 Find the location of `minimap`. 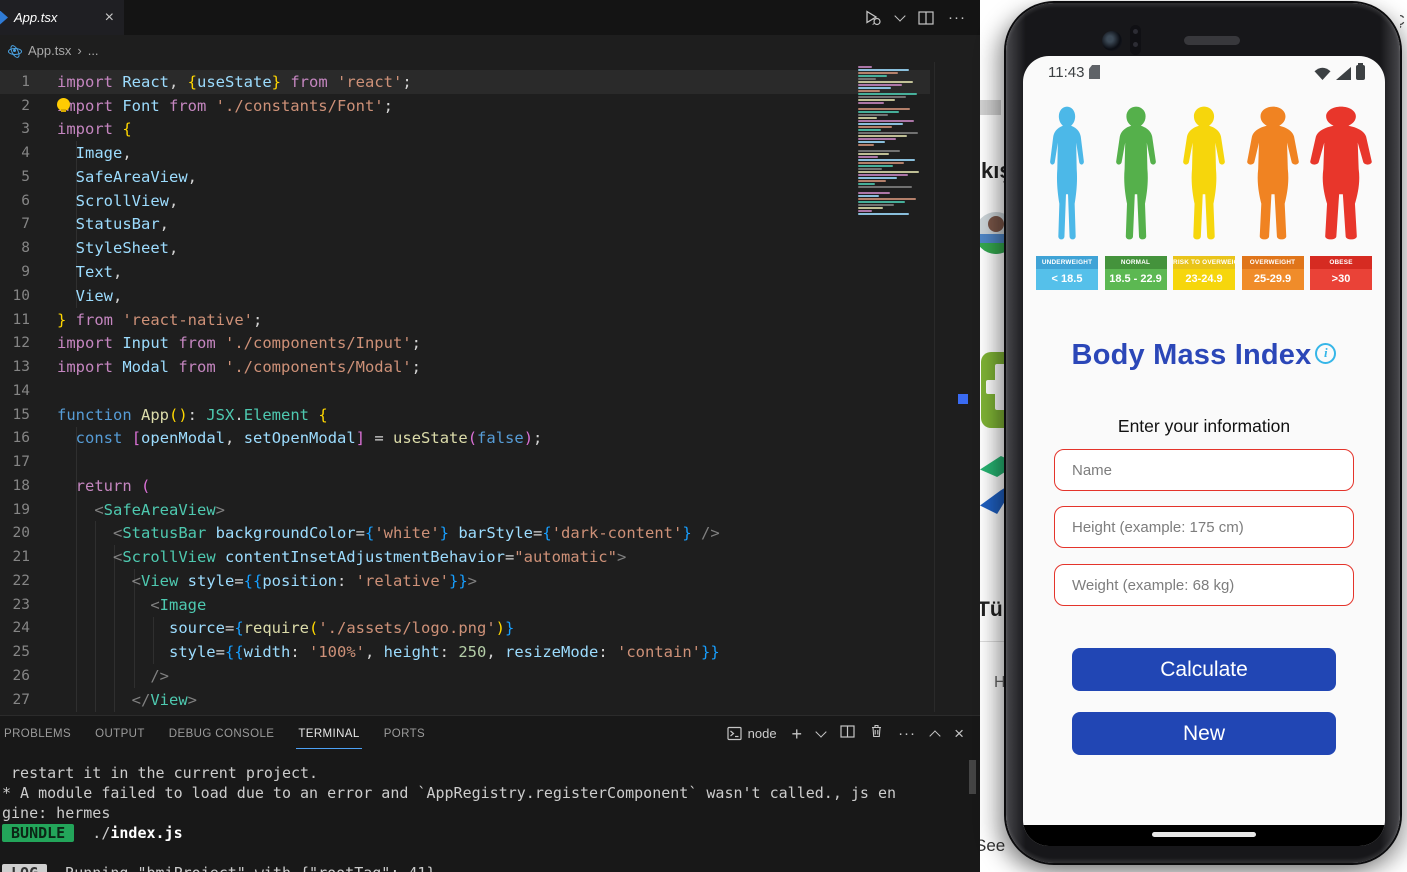

minimap is located at coordinates (894, 141).